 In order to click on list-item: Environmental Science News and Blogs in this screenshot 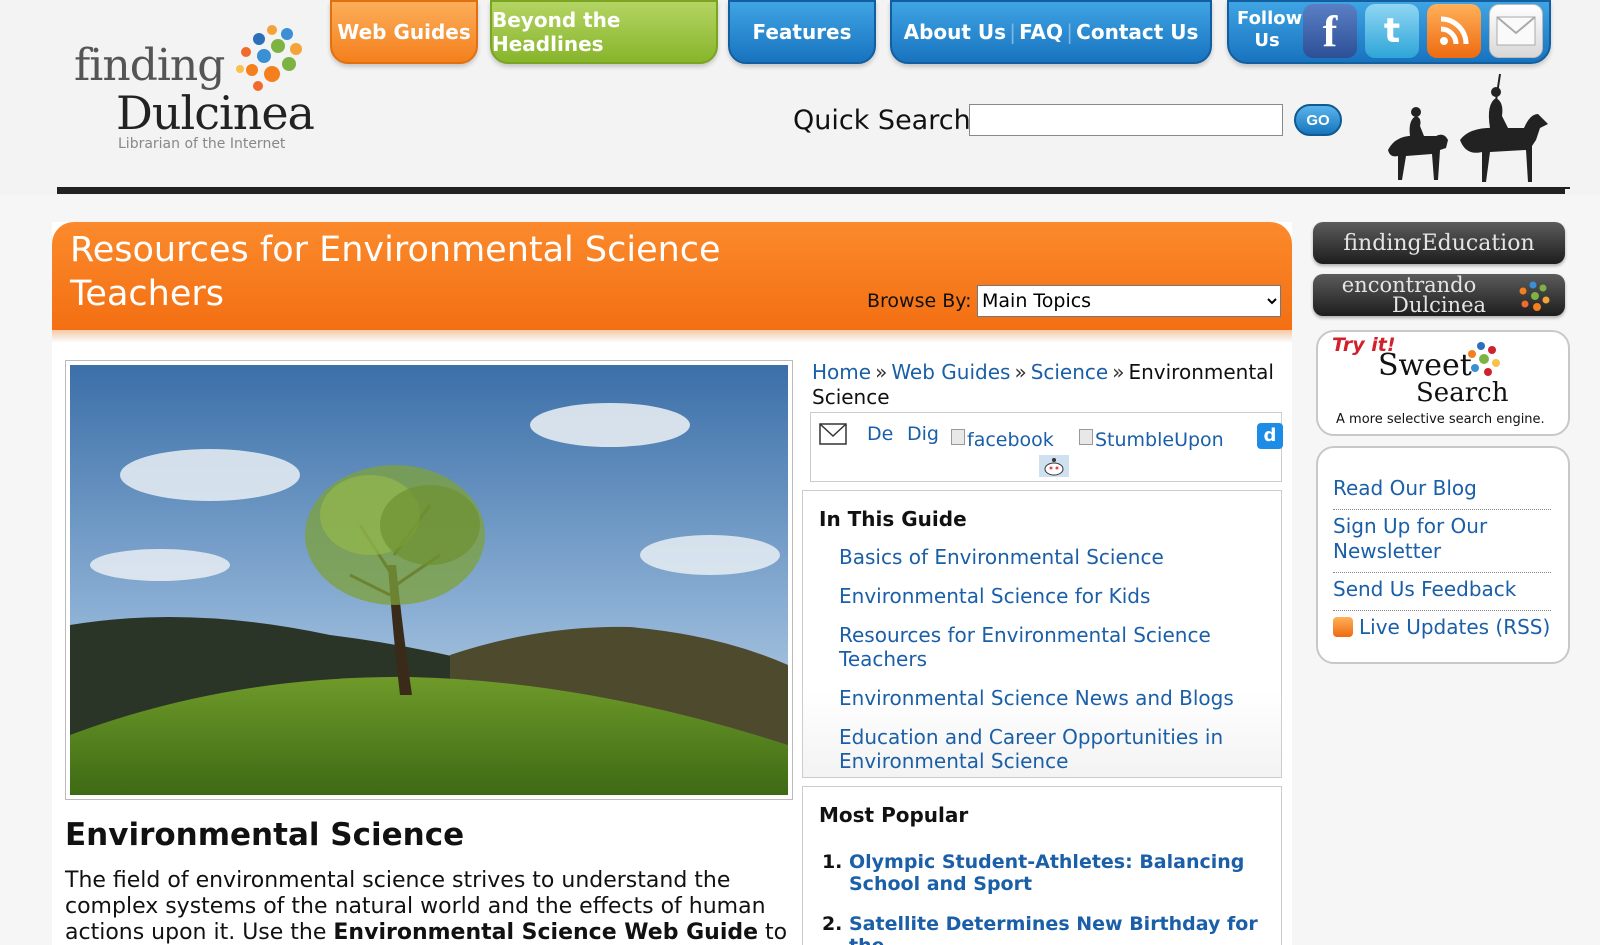, I will do `click(1059, 698)`.